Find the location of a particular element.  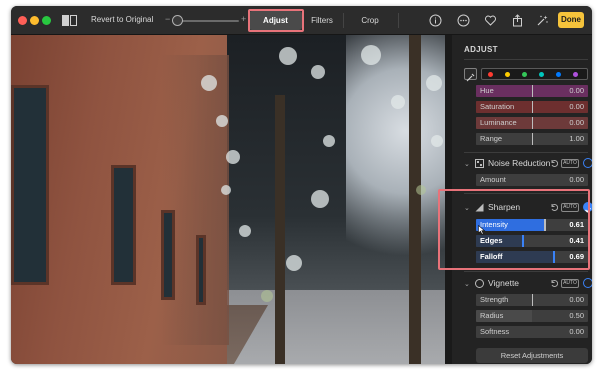

zoom-in-icon: + is located at coordinates (243, 19).